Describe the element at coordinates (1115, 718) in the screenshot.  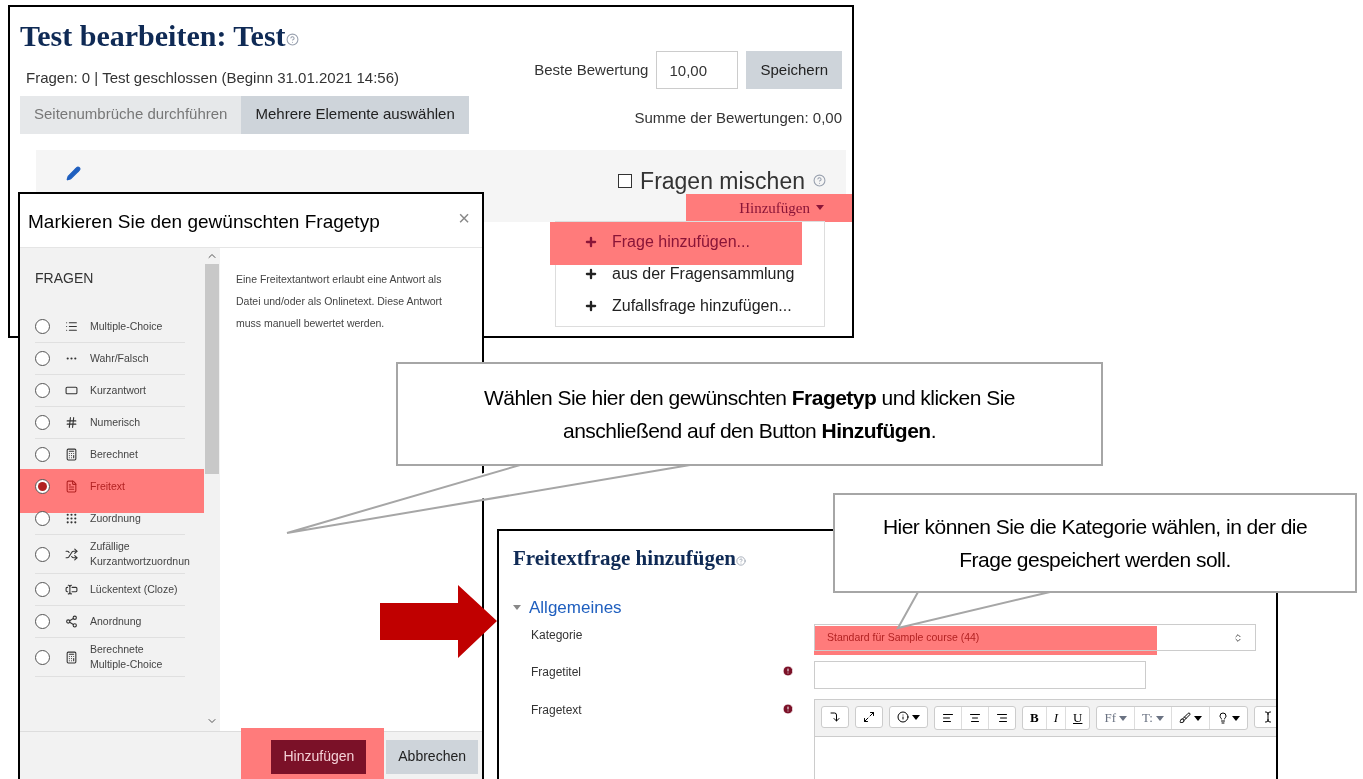
I see `editor-toolbar-button: Ff` at that location.